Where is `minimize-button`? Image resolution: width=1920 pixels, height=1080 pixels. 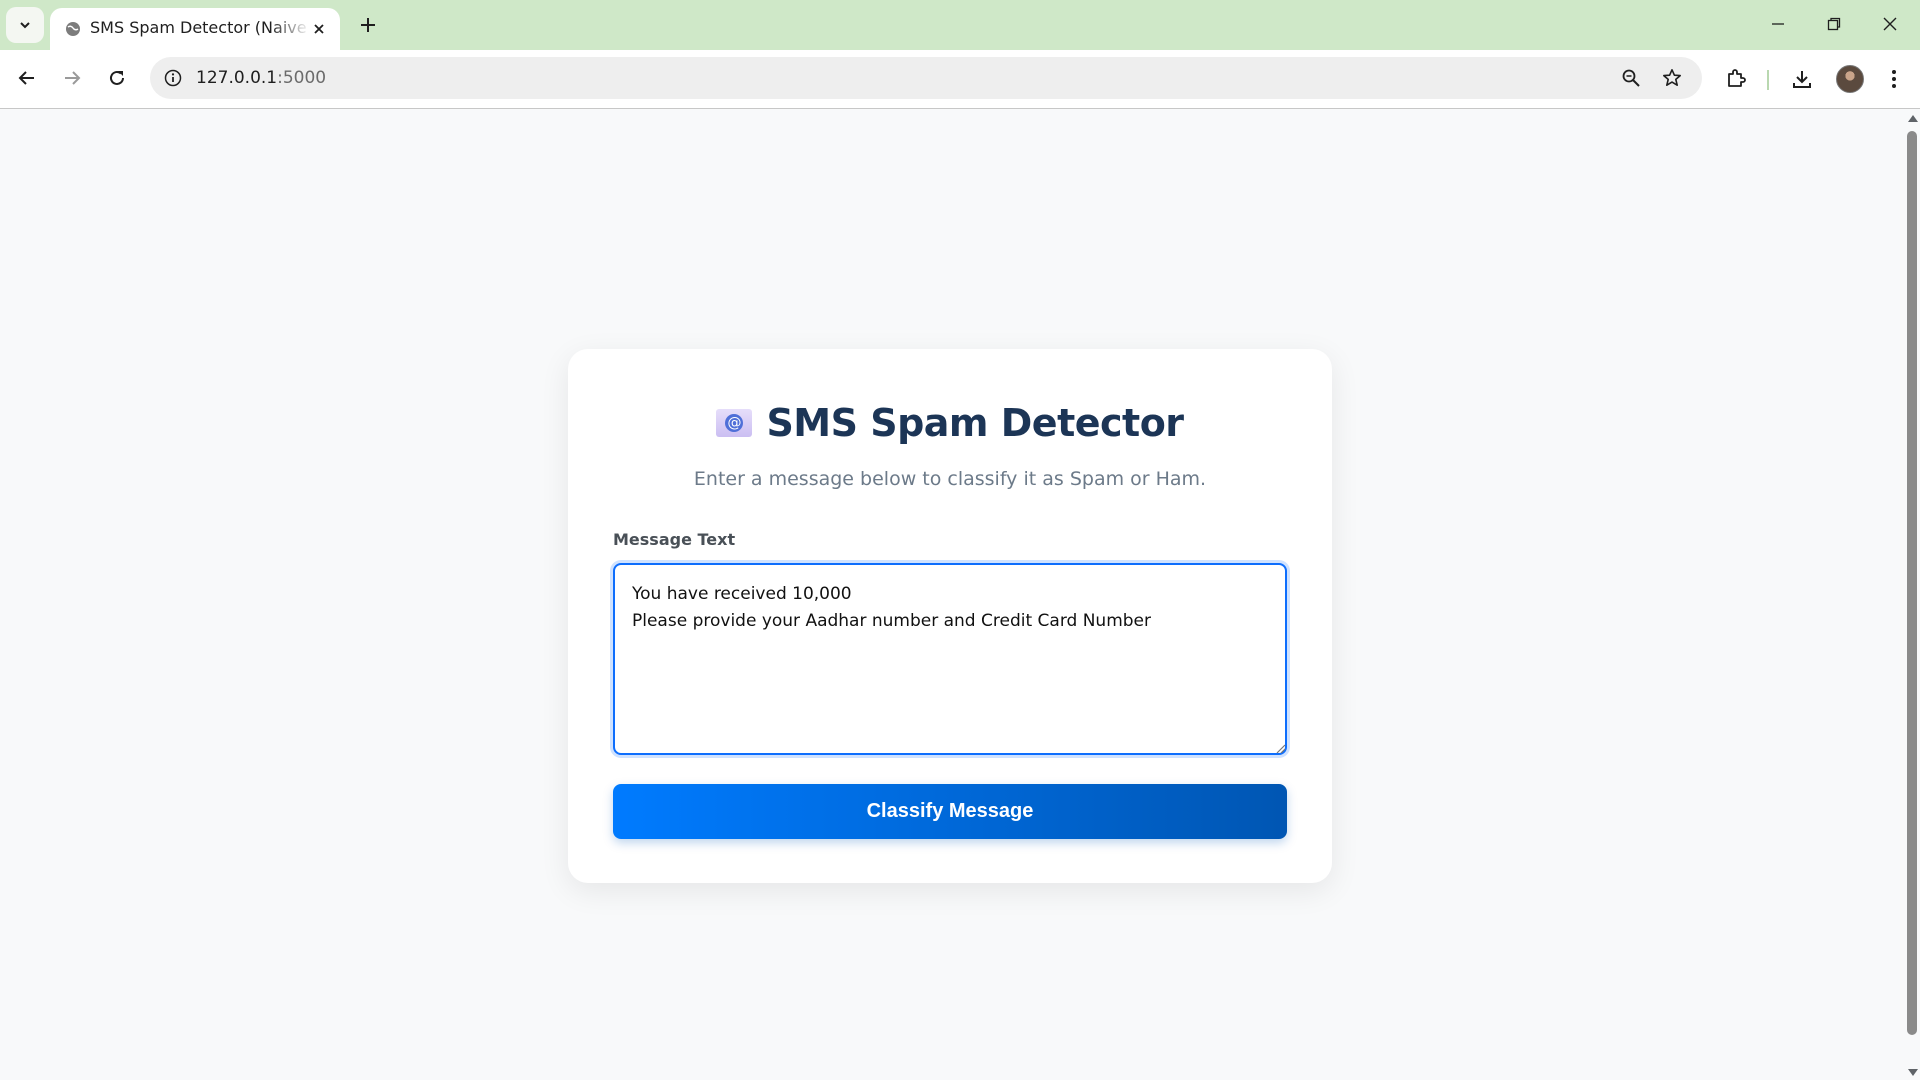
minimize-button is located at coordinates (1778, 24).